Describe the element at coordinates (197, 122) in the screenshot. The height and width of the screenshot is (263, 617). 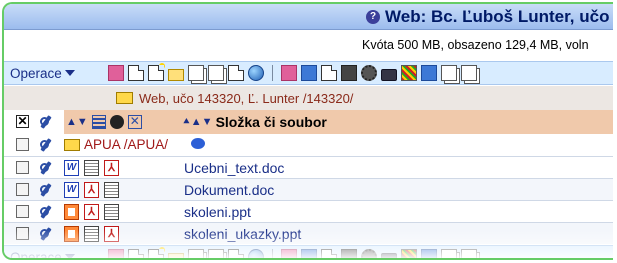
I see `sort-name-icon: ⯅▲▼` at that location.